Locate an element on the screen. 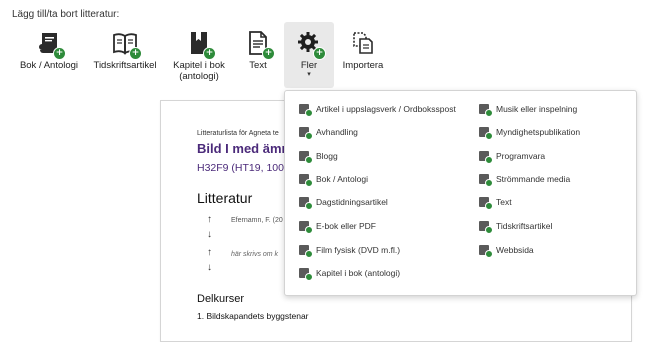  more-button: + Fler ▾ is located at coordinates (309, 55).